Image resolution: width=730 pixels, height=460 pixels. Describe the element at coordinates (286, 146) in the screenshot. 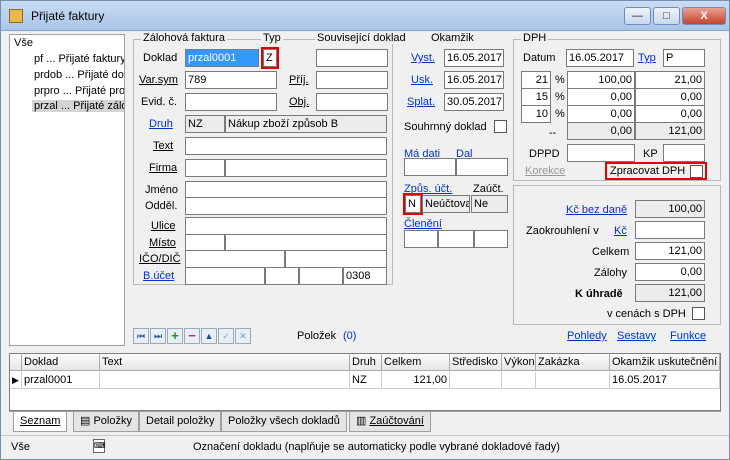

I see `text-field` at that location.